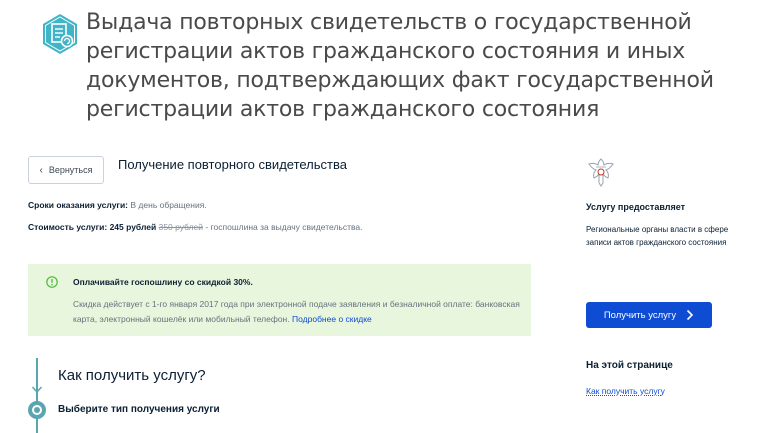 This screenshot has height=433, width=772. Describe the element at coordinates (132, 375) in the screenshot. I see `how-to-get-title: Как получить услугу?` at that location.